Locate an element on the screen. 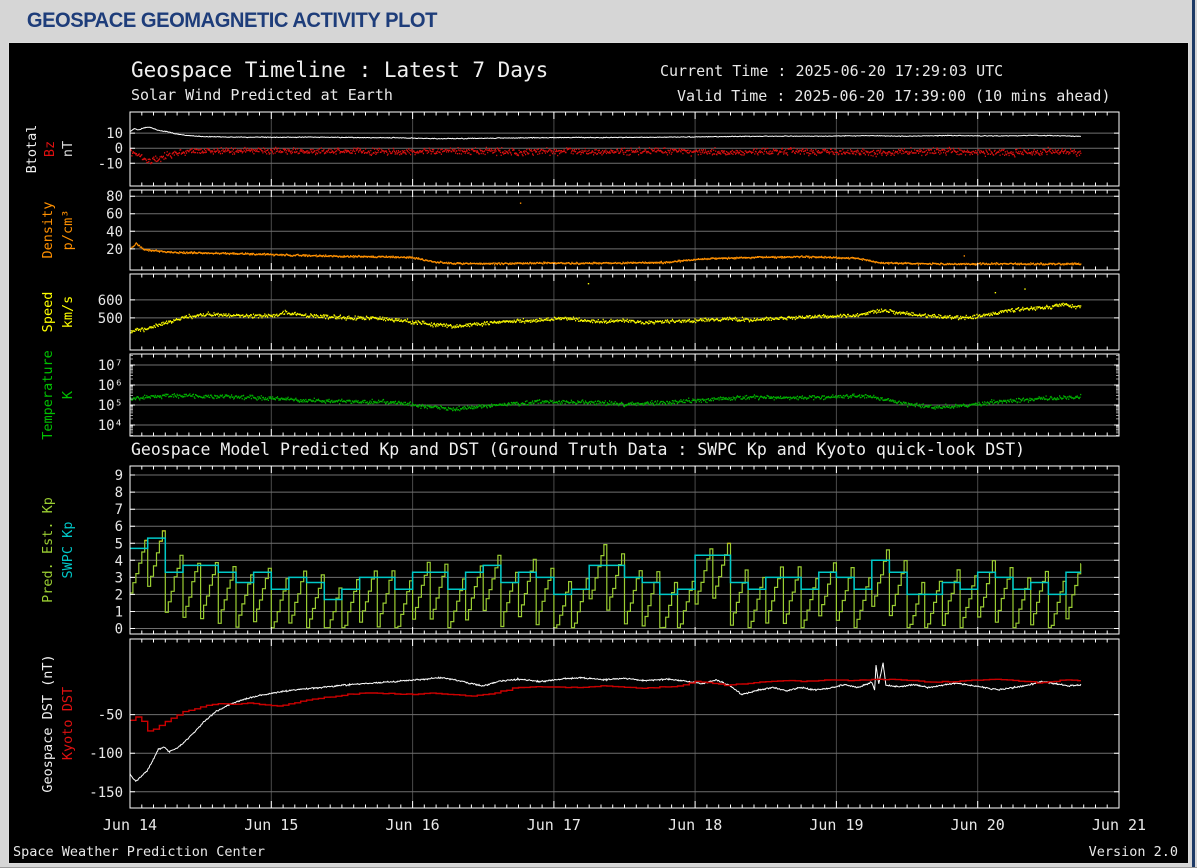  svg-text: 9 is located at coordinates (119, 476).